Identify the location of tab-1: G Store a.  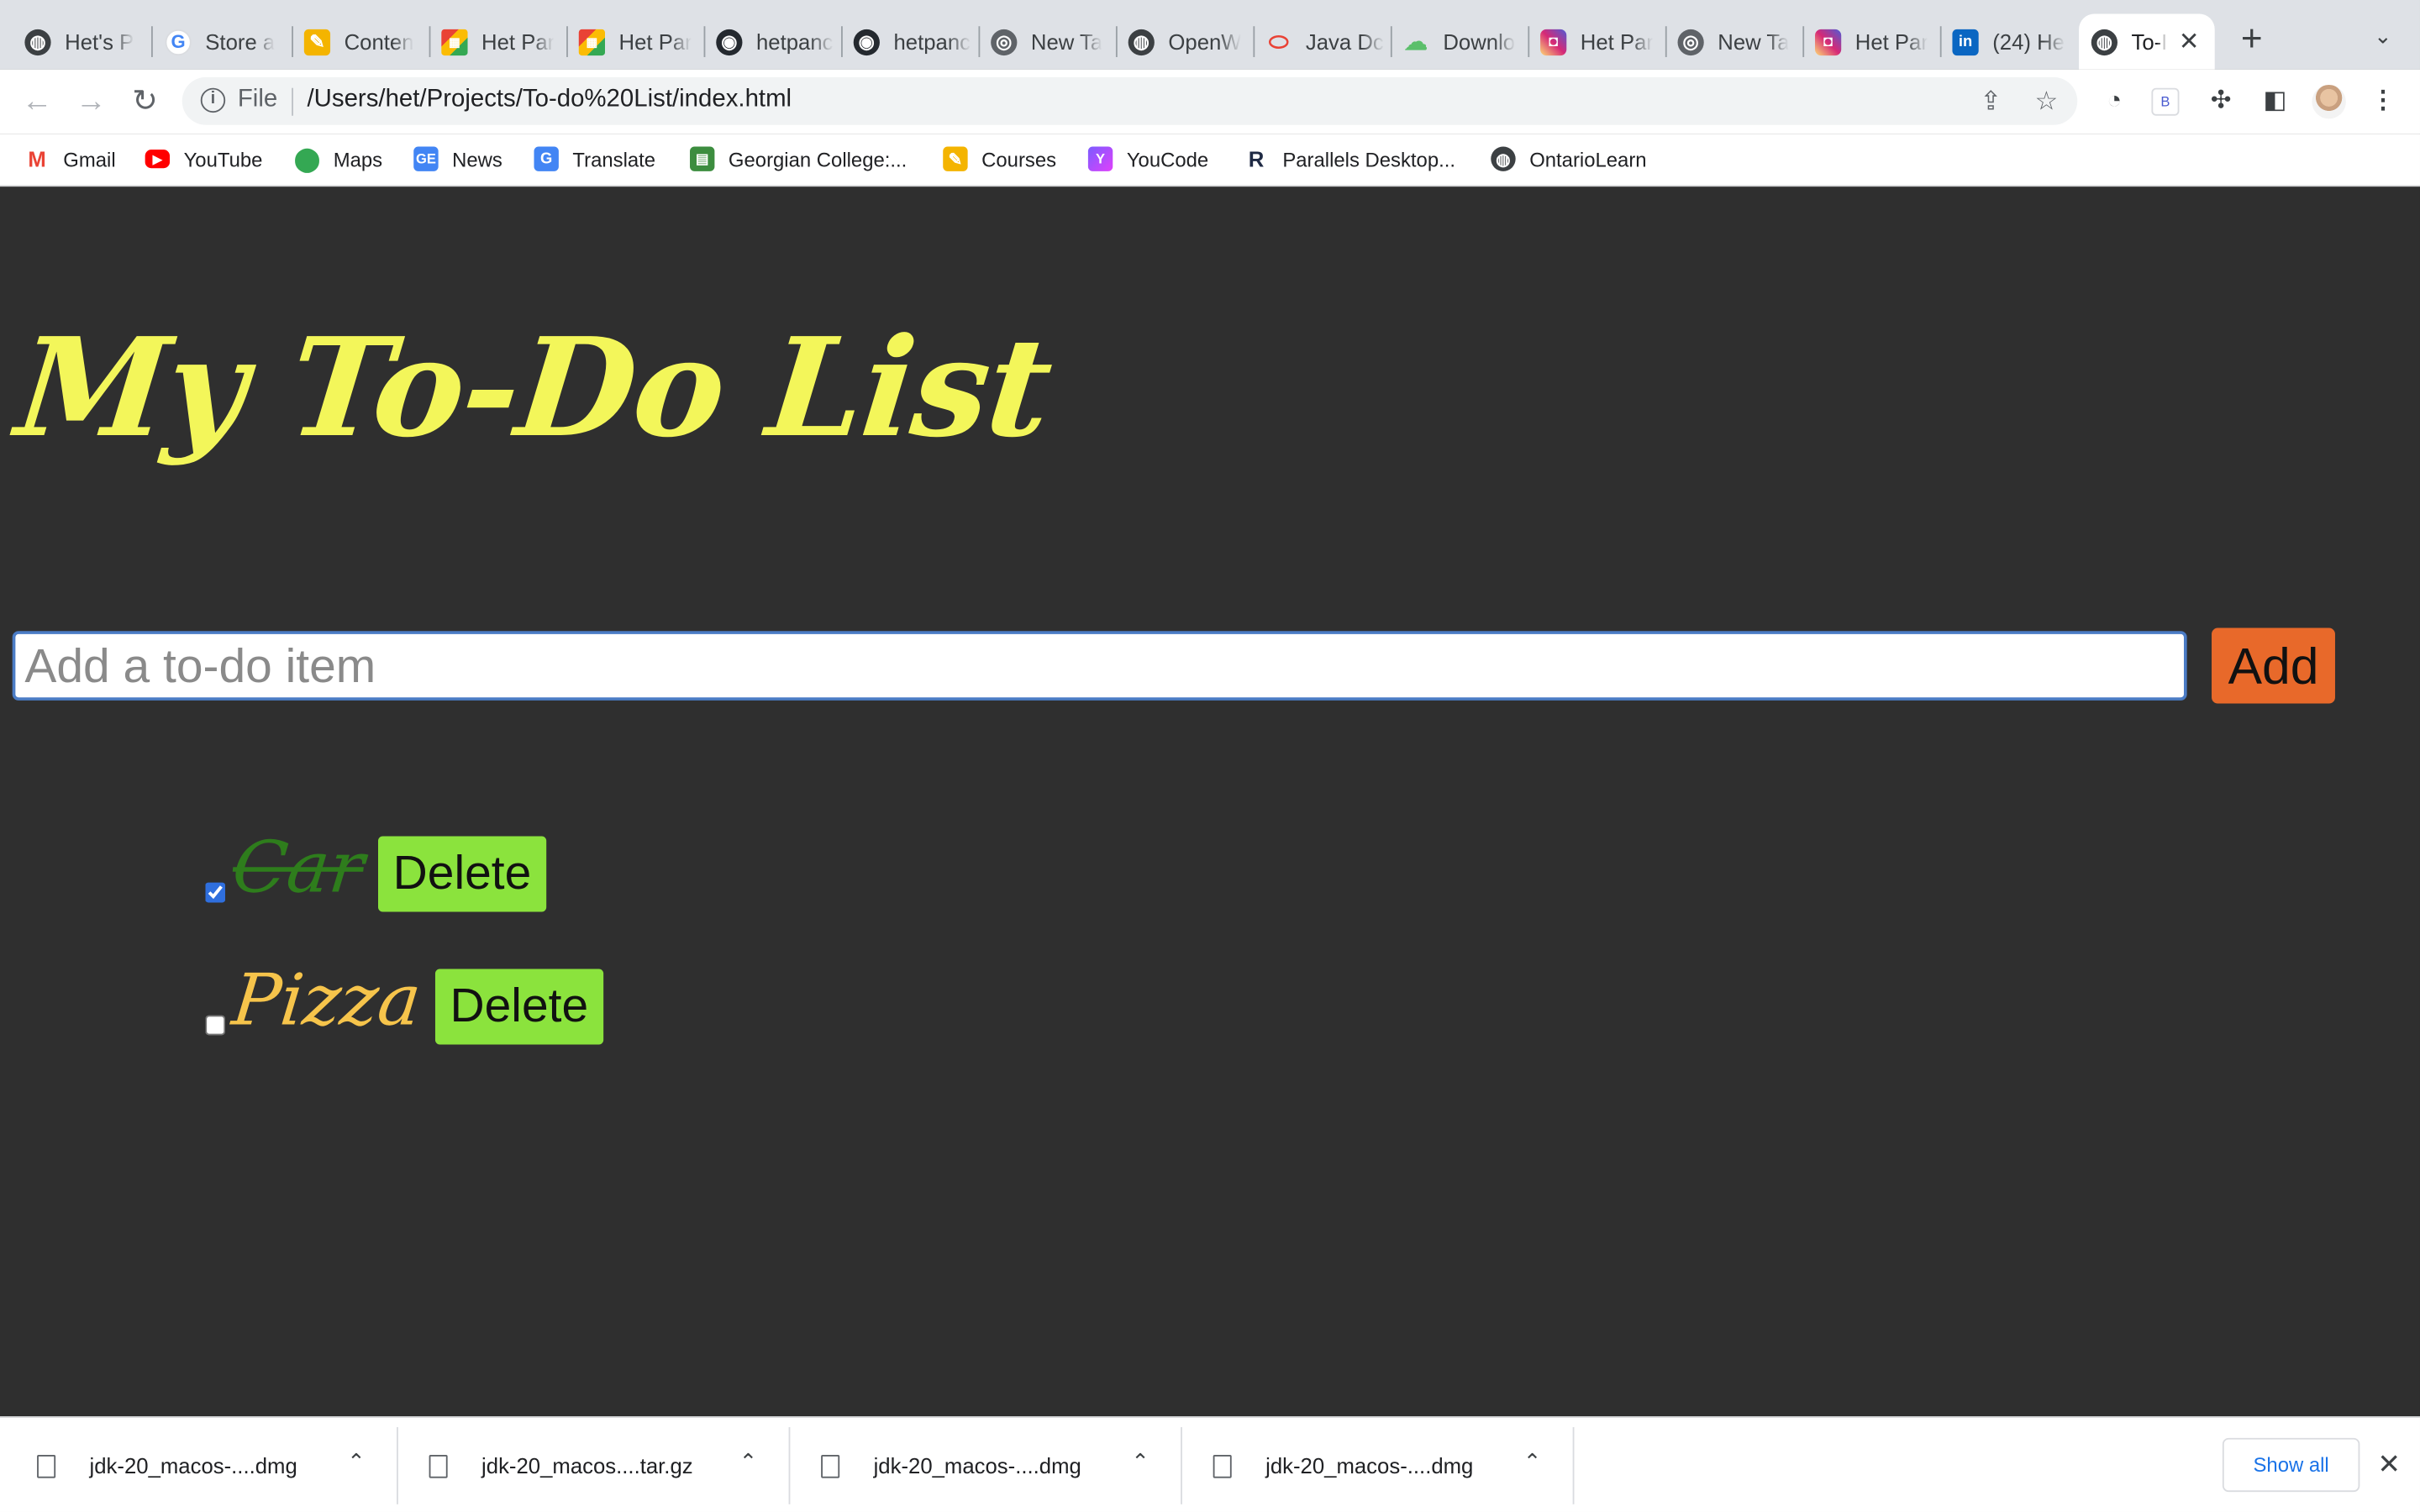
(219, 42).